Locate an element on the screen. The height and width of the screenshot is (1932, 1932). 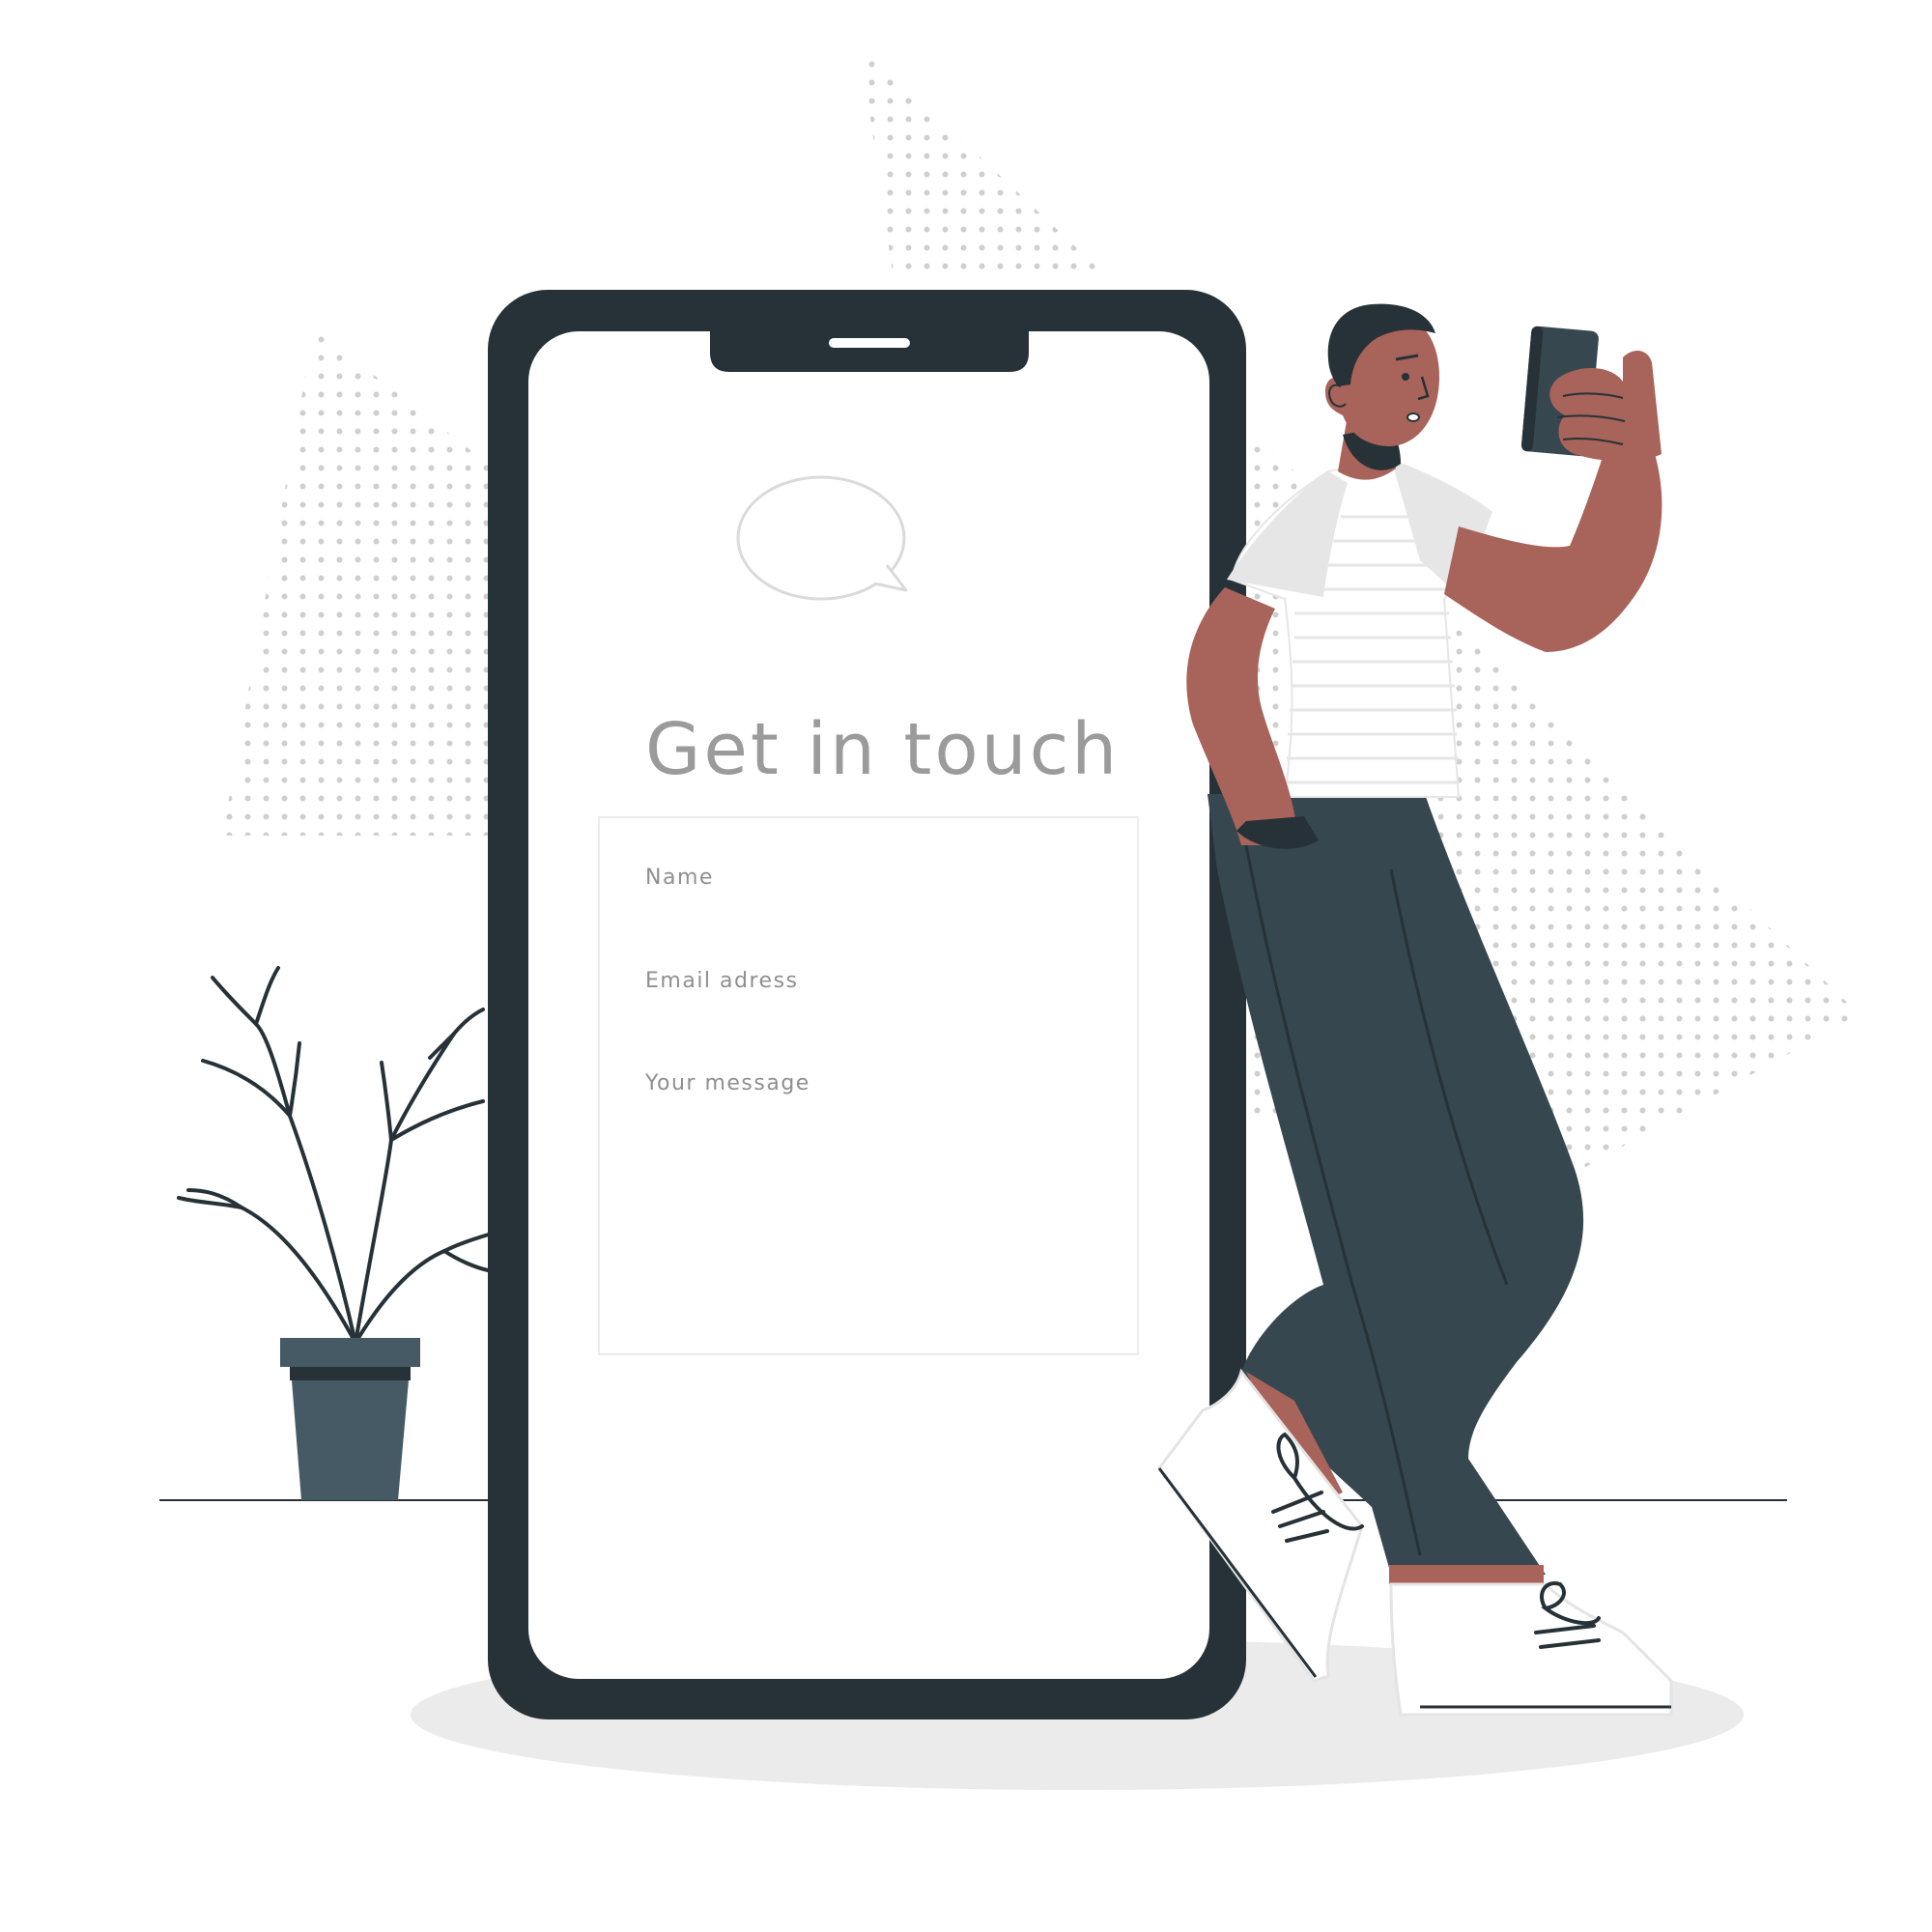
mouth is located at coordinates (1413, 417).